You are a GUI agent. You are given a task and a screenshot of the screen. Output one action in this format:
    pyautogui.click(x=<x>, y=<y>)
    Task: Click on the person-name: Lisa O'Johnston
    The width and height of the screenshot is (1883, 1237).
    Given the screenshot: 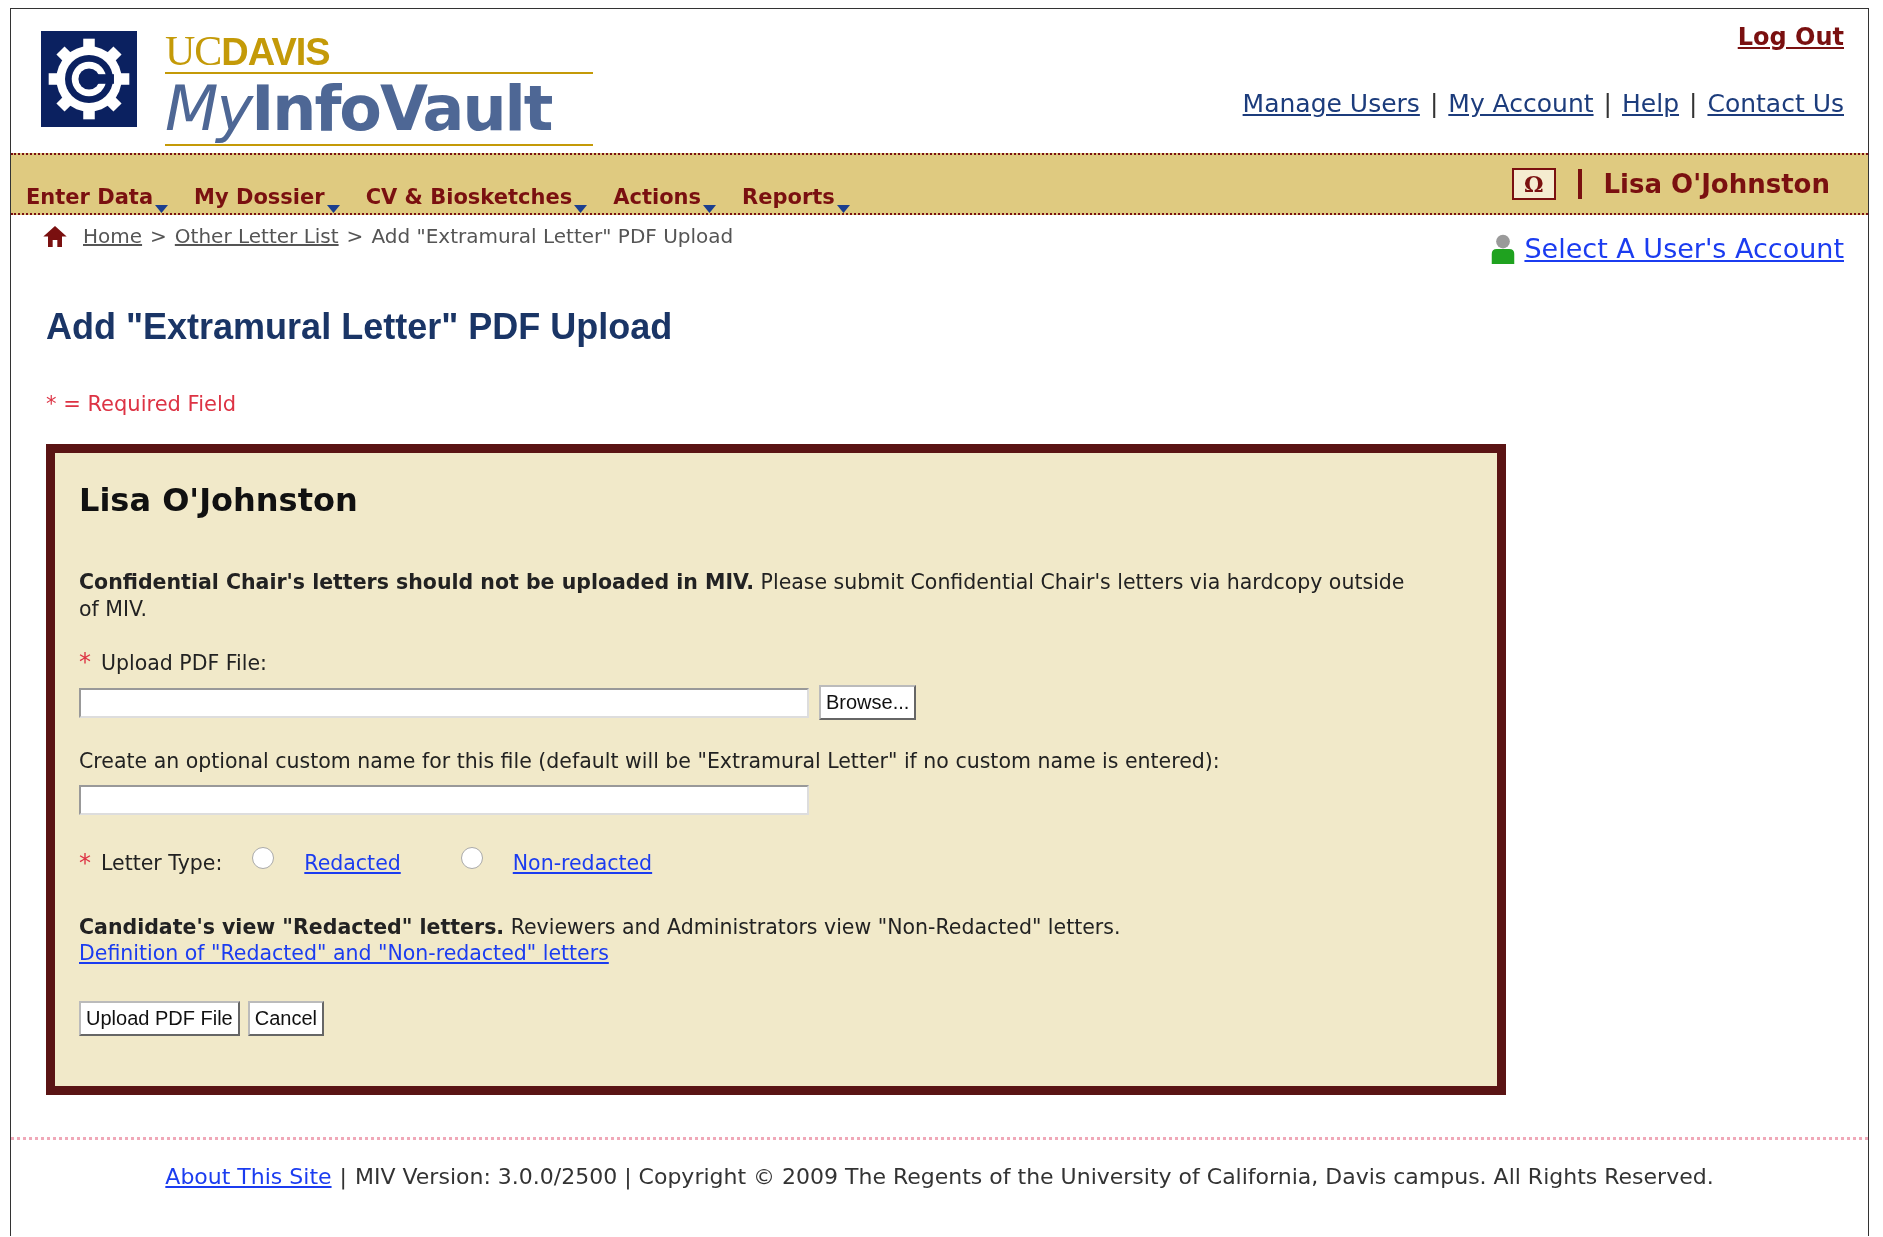 What is the action you would take?
    pyautogui.click(x=219, y=500)
    